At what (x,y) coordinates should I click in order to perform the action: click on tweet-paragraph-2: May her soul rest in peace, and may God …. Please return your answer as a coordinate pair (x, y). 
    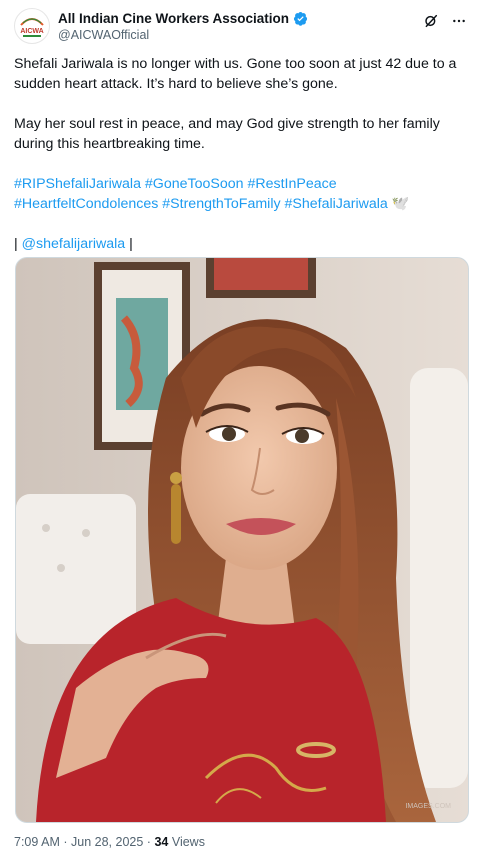
    Looking at the image, I should click on (227, 134).